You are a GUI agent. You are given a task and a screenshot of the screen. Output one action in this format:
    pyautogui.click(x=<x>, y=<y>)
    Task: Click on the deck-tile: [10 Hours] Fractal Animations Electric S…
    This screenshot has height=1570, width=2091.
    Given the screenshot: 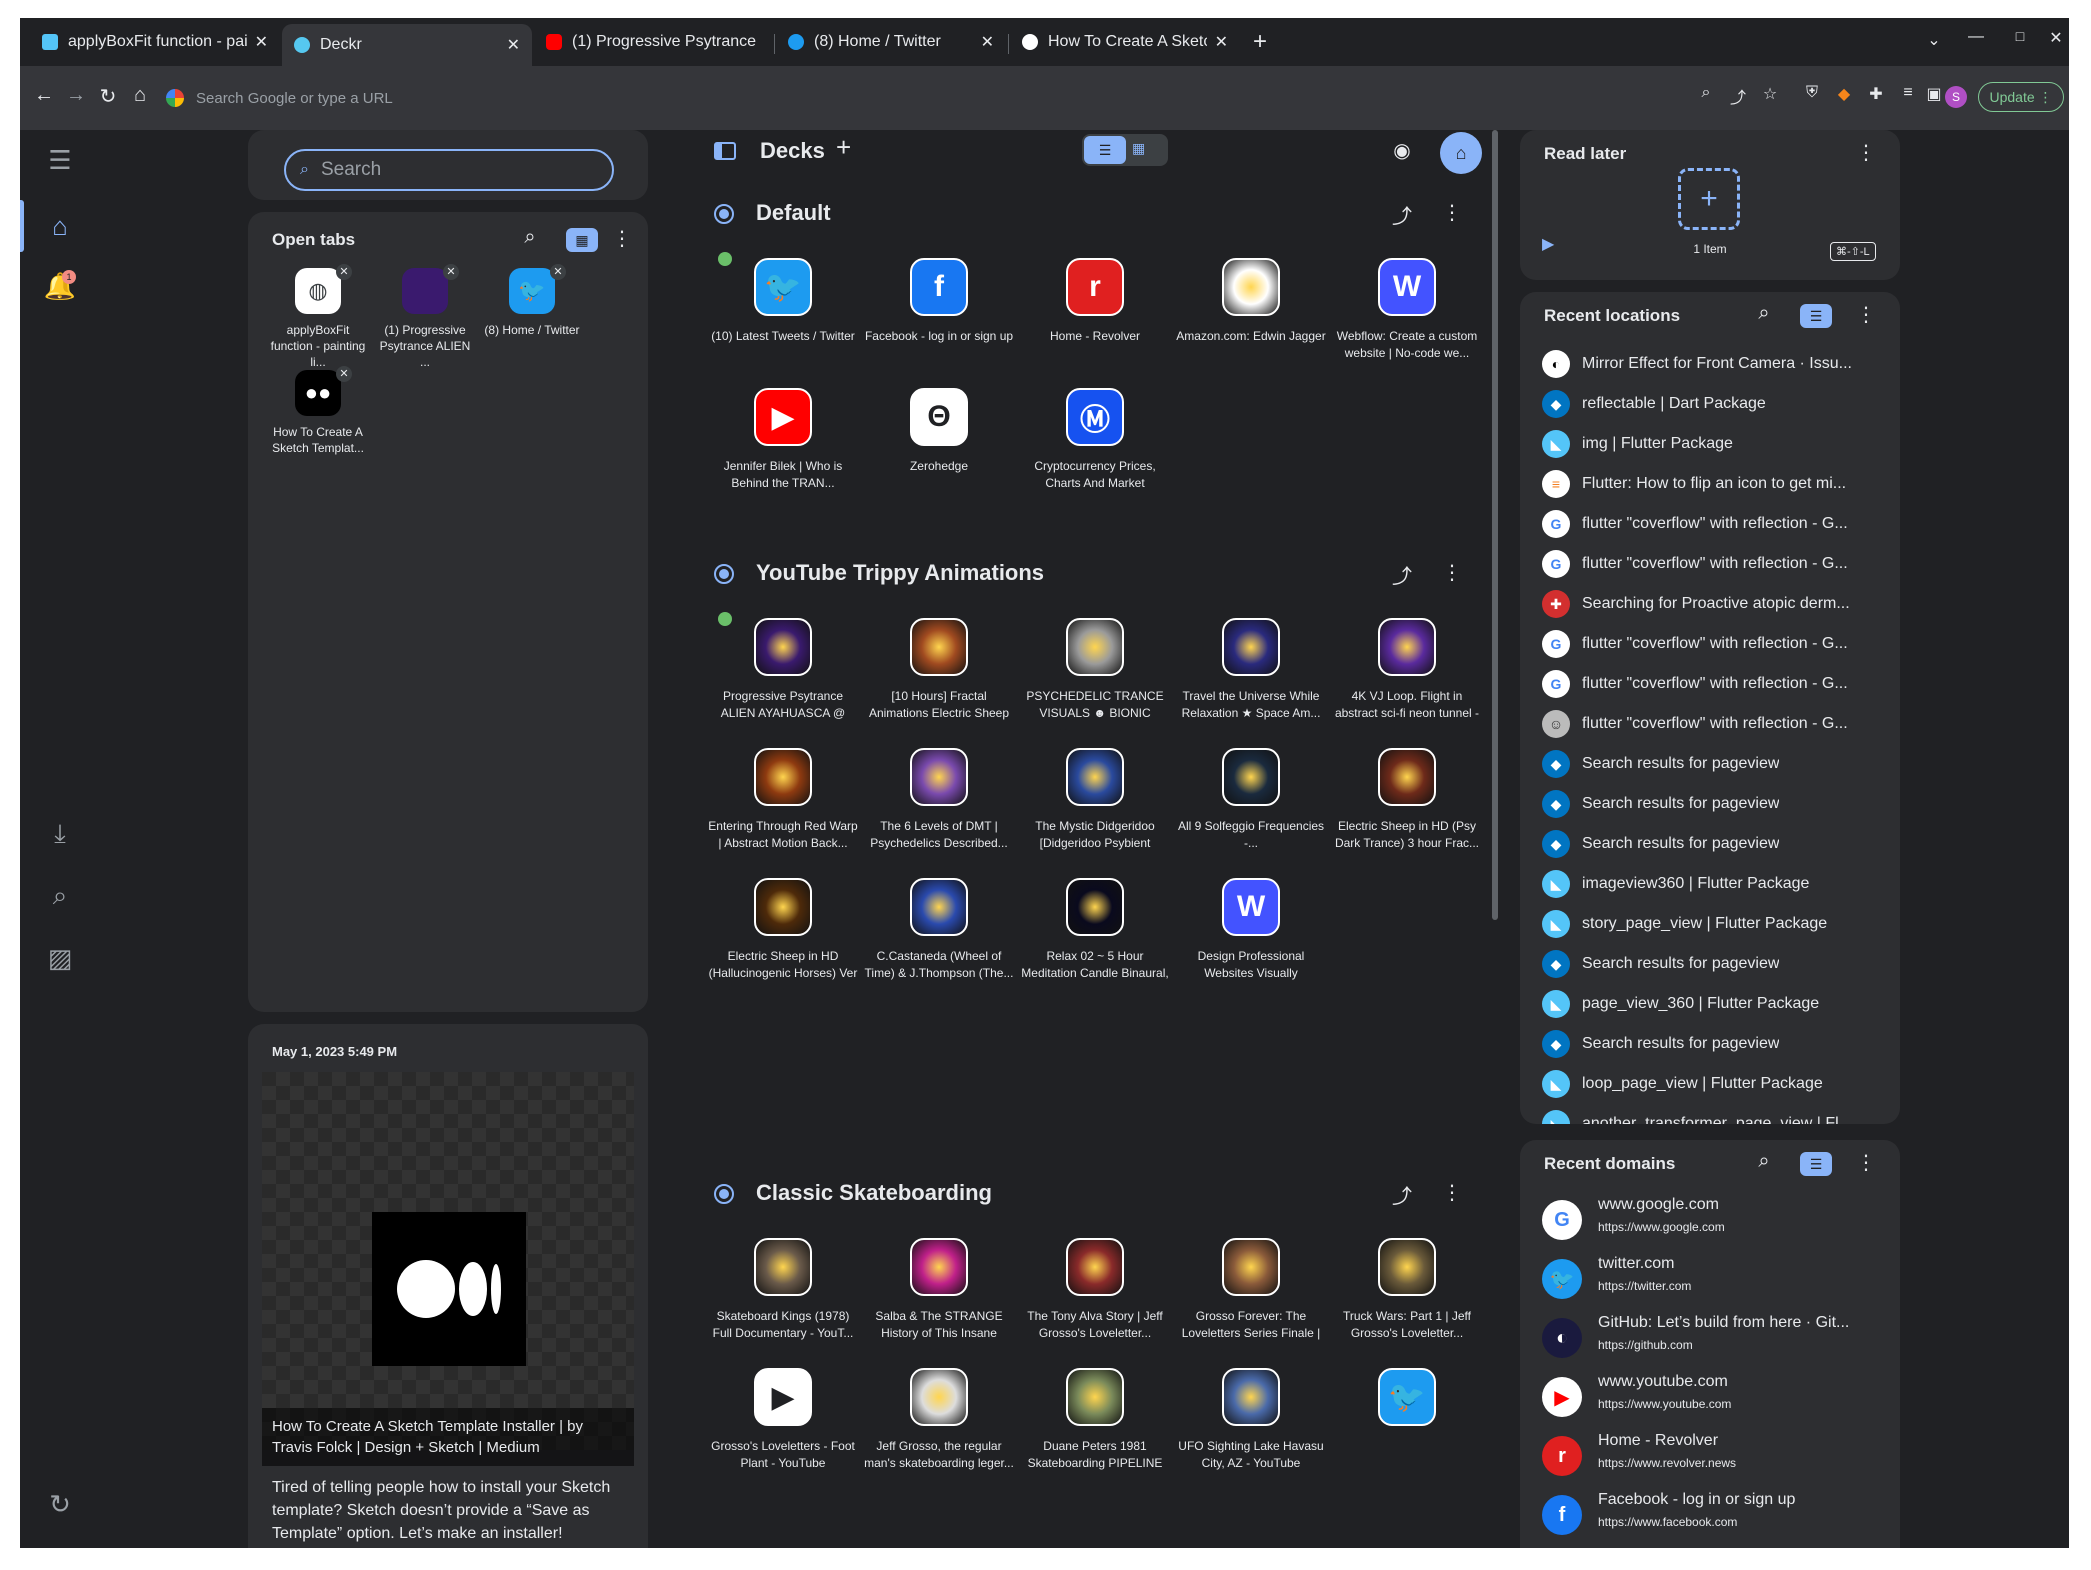 What is the action you would take?
    pyautogui.click(x=939, y=670)
    